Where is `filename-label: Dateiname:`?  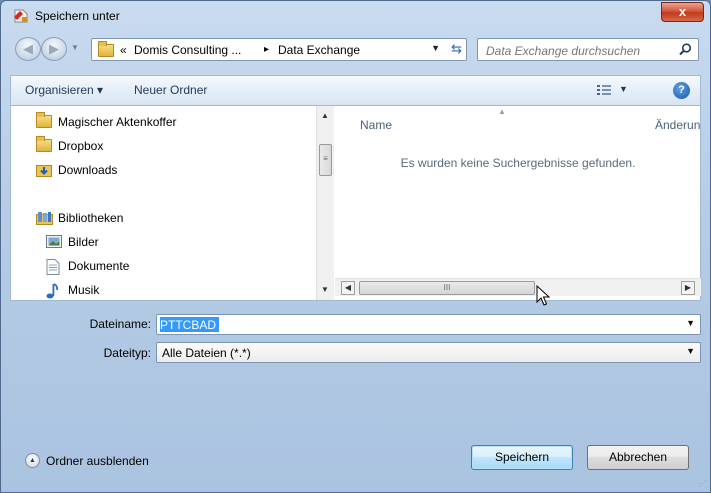
filename-label: Dateiname: is located at coordinates (120, 324).